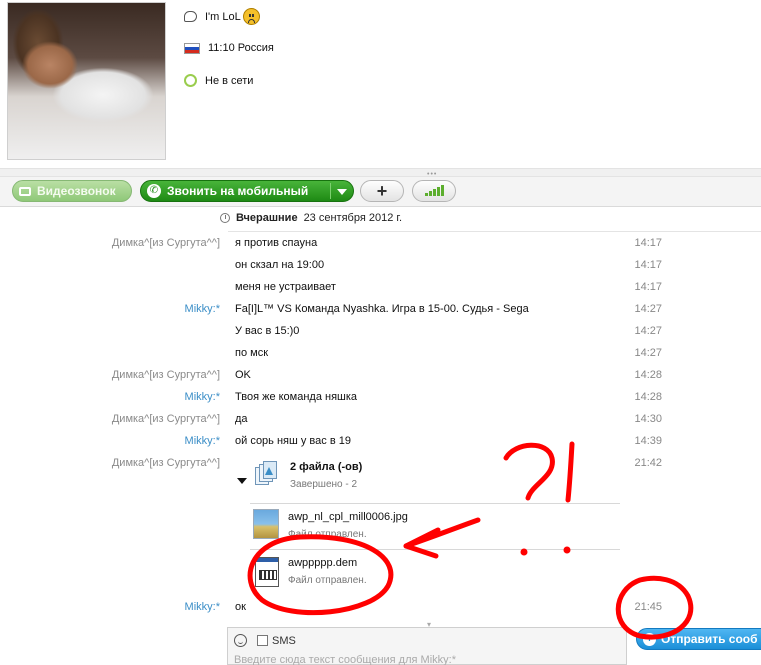  What do you see at coordinates (267, 331) in the screenshot?
I see `message-text: У вас в 15:)0` at bounding box center [267, 331].